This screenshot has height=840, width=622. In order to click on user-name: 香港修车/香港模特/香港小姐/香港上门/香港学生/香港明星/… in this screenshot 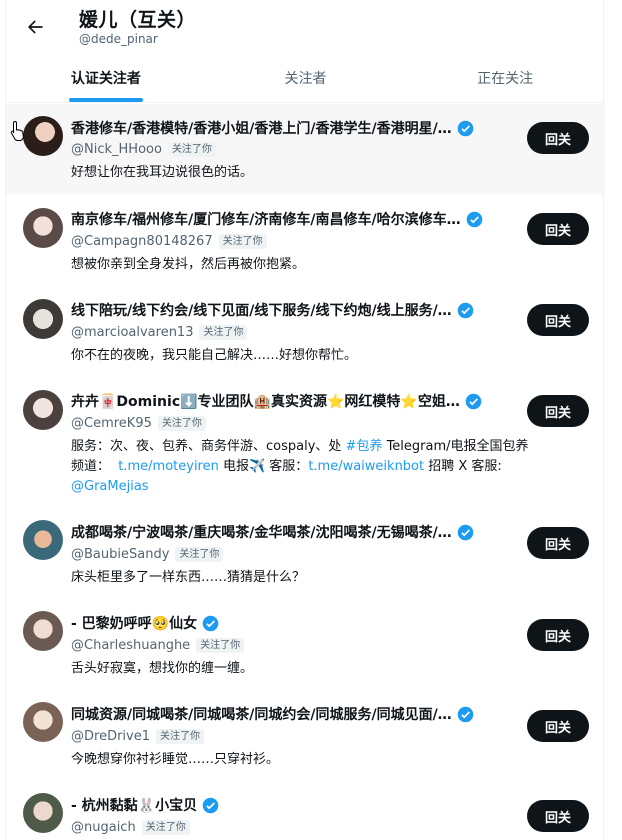, I will do `click(289, 128)`.